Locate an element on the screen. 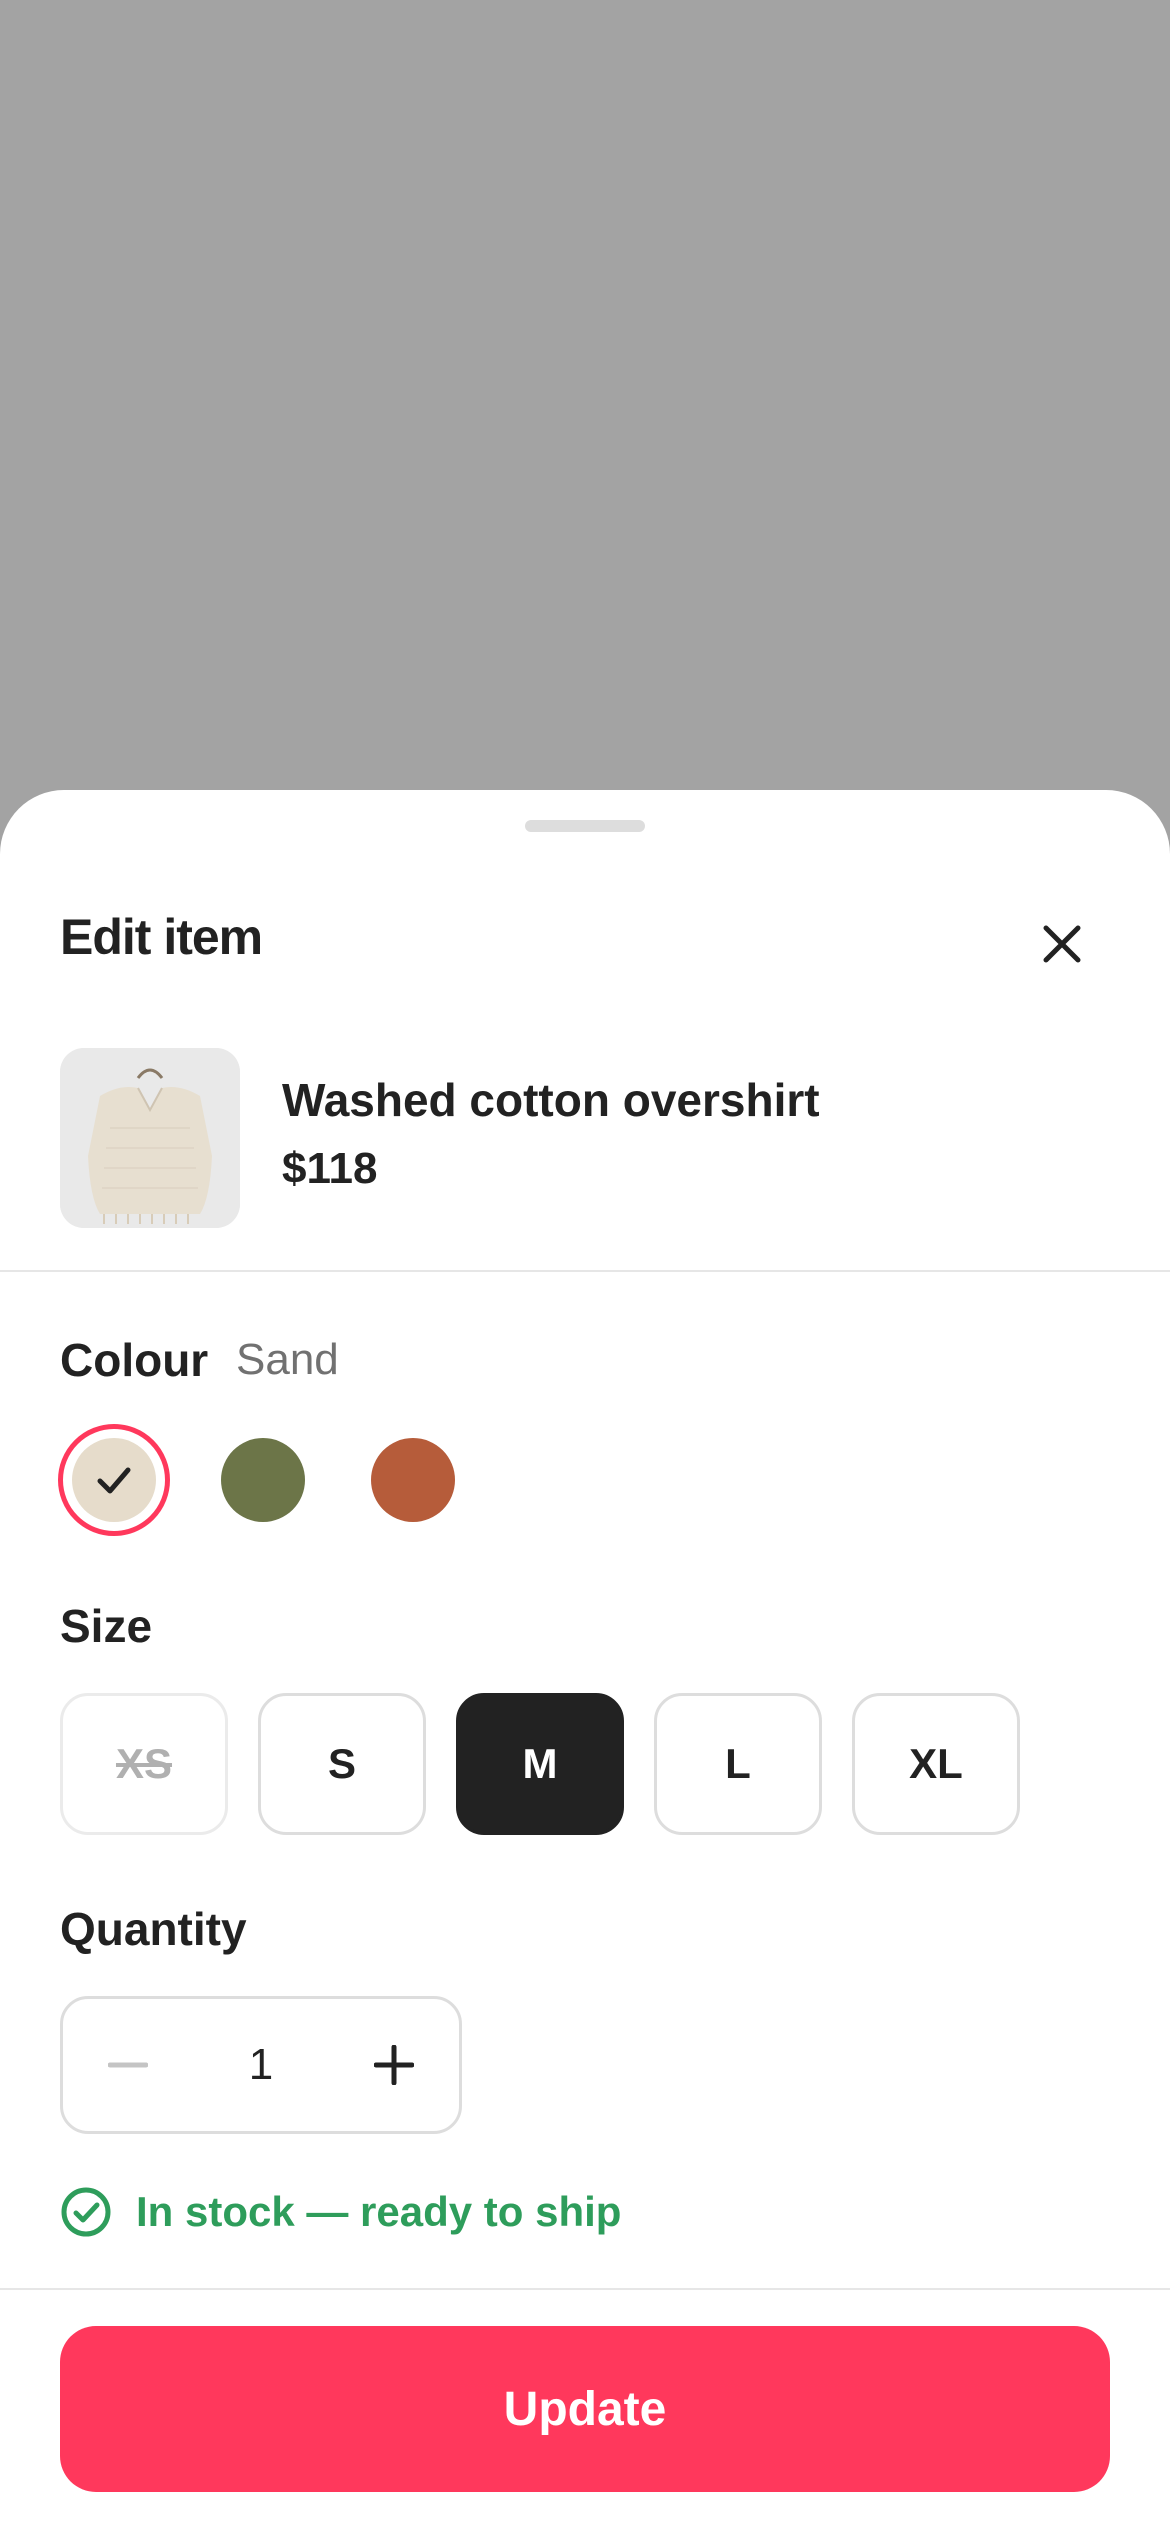 The width and height of the screenshot is (1170, 2532). close-button is located at coordinates (1062, 944).